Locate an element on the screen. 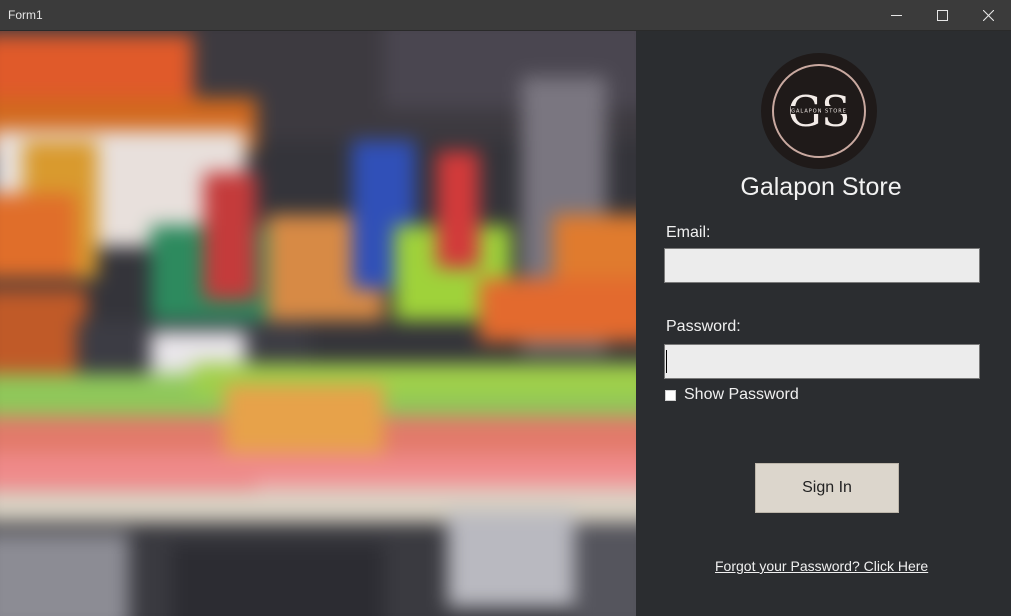 The height and width of the screenshot is (616, 1011). minimize-button is located at coordinates (896, 15).